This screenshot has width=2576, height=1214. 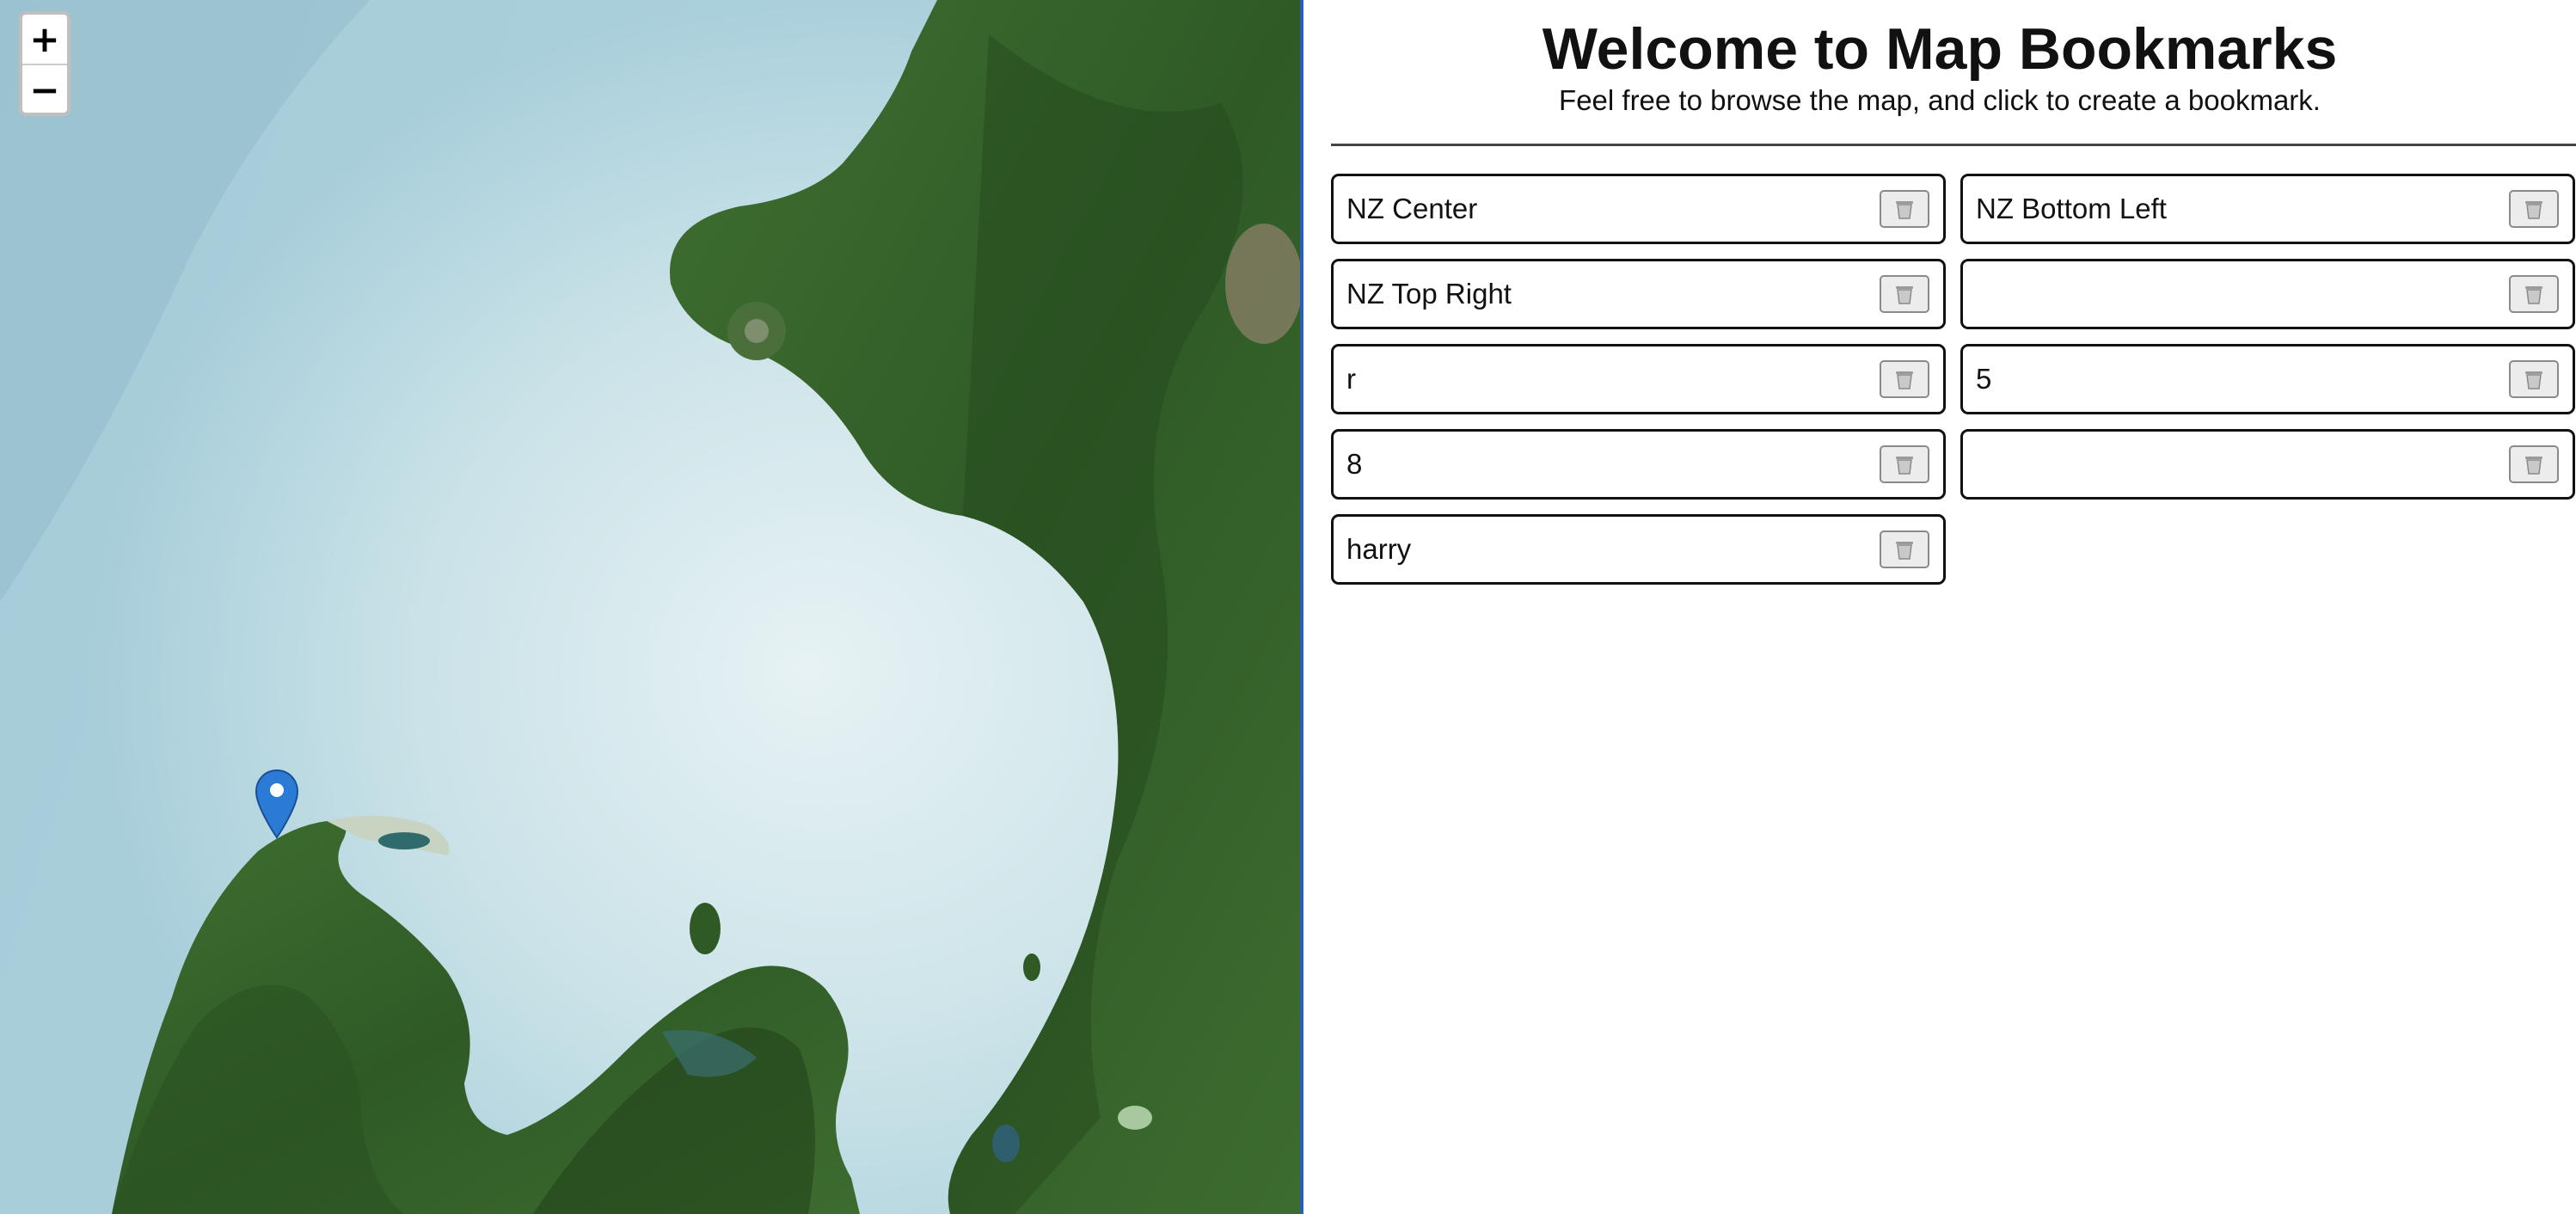 I want to click on bookmark-card: 5, so click(x=2267, y=379).